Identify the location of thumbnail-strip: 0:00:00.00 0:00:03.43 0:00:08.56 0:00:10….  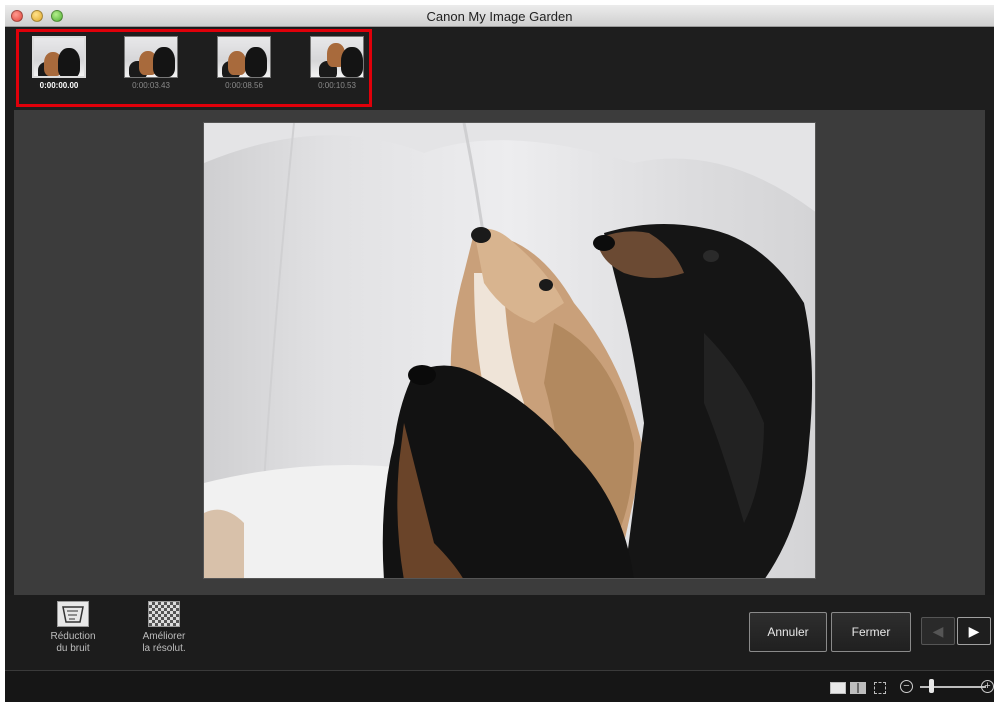
(499, 69).